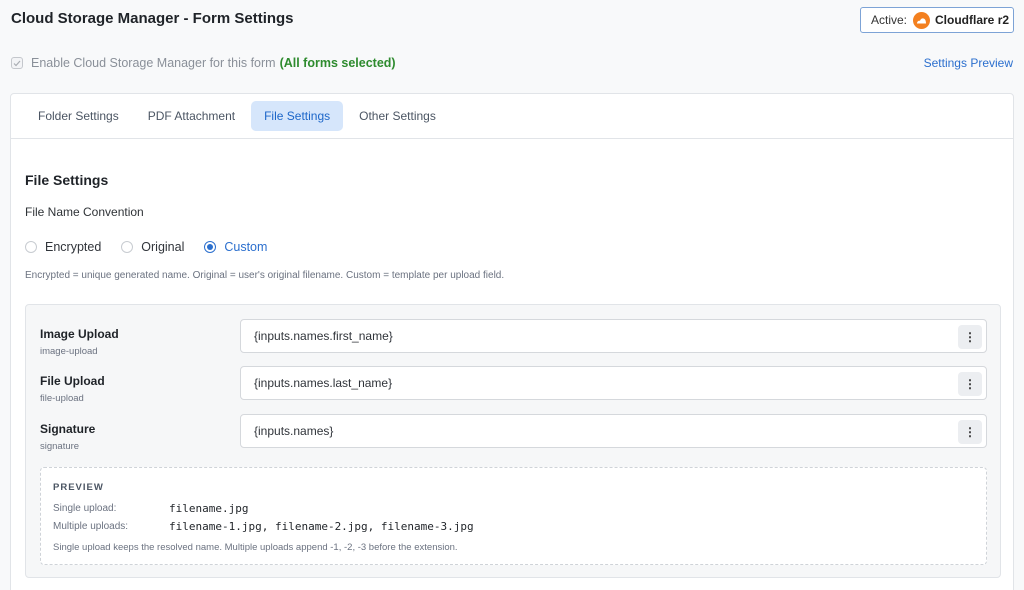 The height and width of the screenshot is (590, 1024). What do you see at coordinates (613, 431) in the screenshot?
I see `template-input-signature: {inputs.names} ⋮` at bounding box center [613, 431].